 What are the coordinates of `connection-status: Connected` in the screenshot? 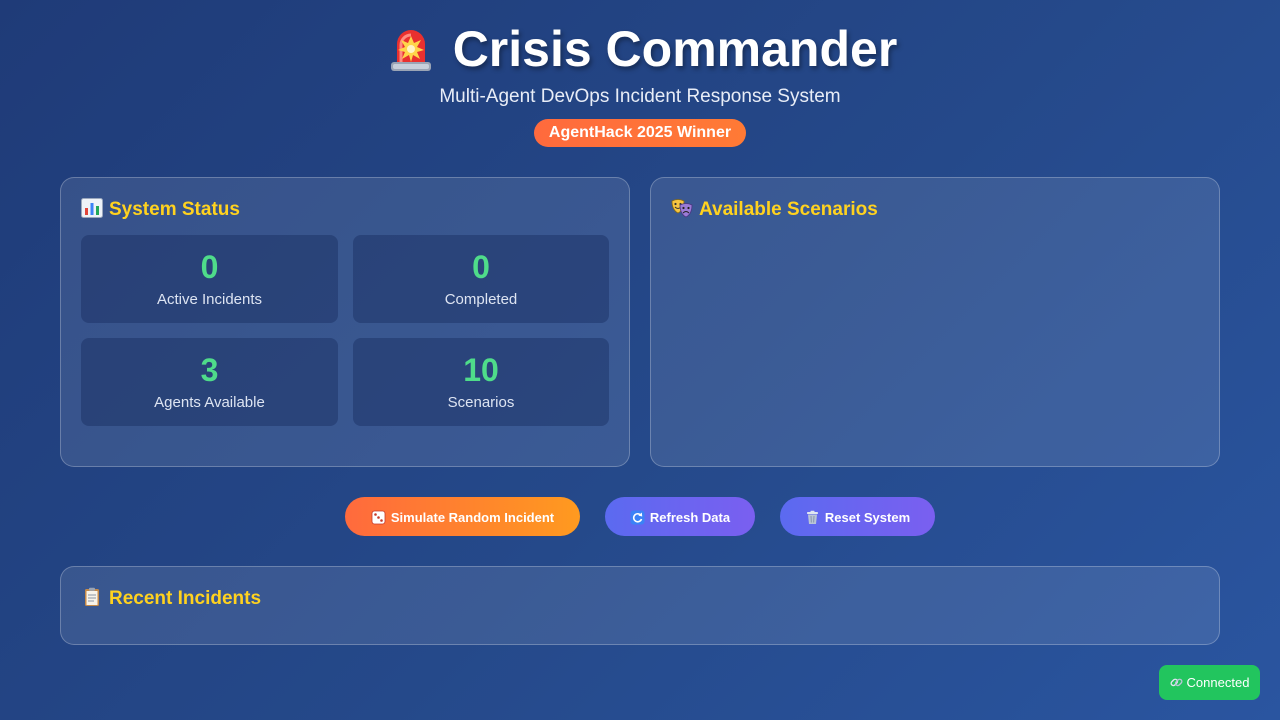 It's located at (1209, 682).